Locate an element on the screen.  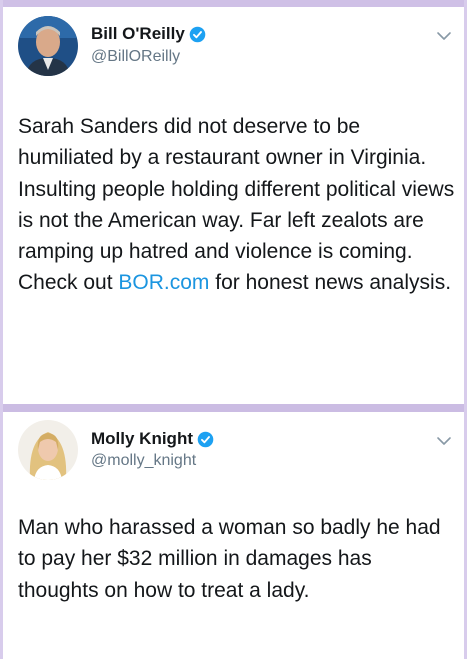
author-name: Bill O'Reilly is located at coordinates (138, 34).